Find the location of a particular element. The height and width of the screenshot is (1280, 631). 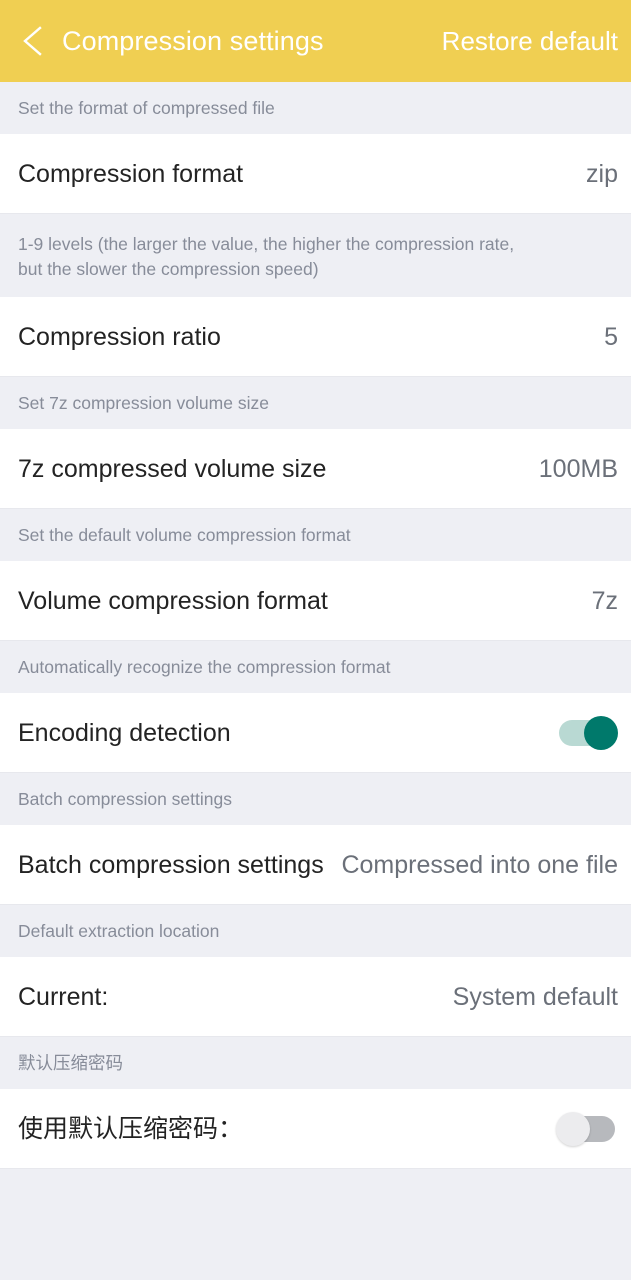

app-bar: Compression settings Restore default is located at coordinates (315, 41).